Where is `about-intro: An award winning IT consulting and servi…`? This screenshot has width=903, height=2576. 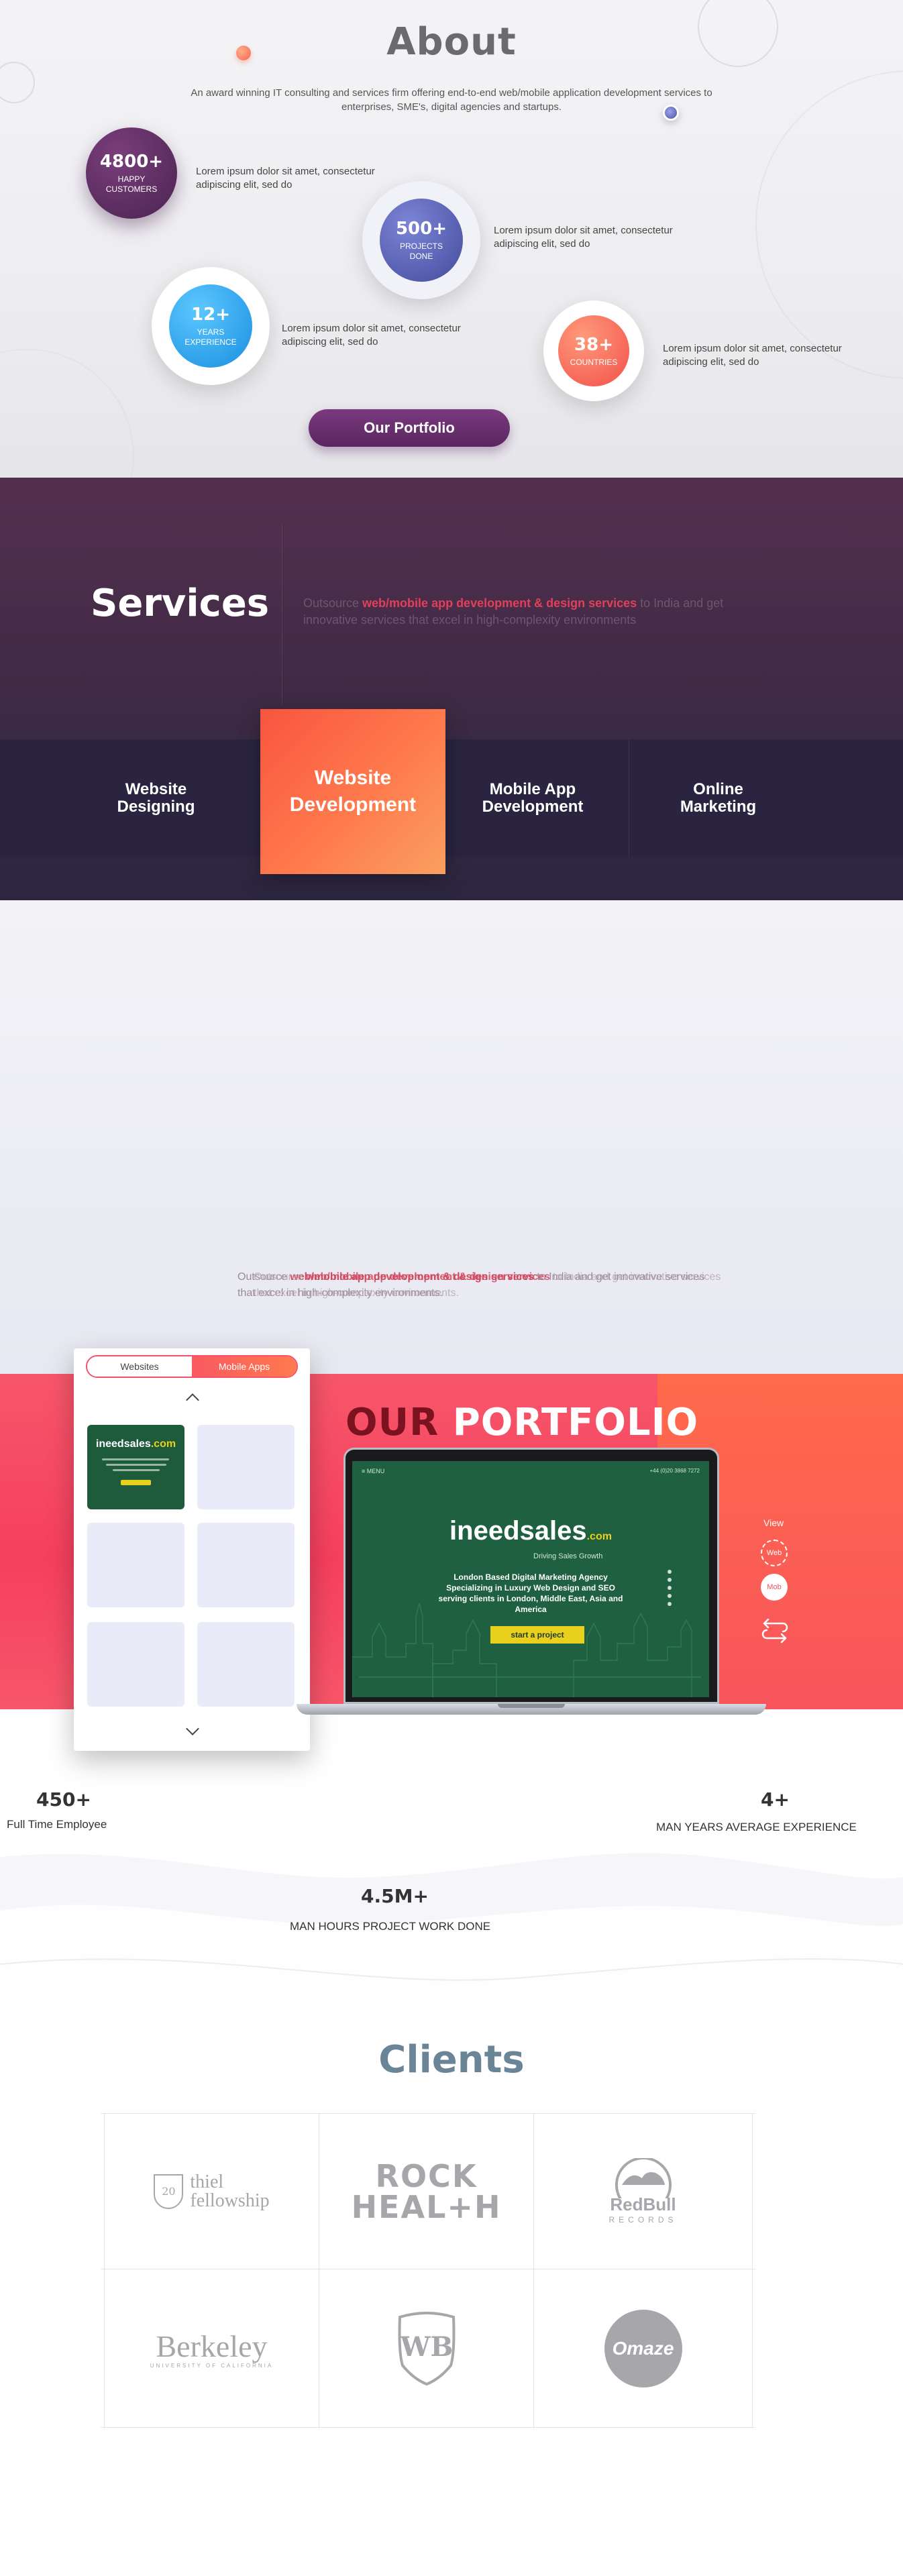
about-intro: An award winning IT consulting and servi… is located at coordinates (451, 100).